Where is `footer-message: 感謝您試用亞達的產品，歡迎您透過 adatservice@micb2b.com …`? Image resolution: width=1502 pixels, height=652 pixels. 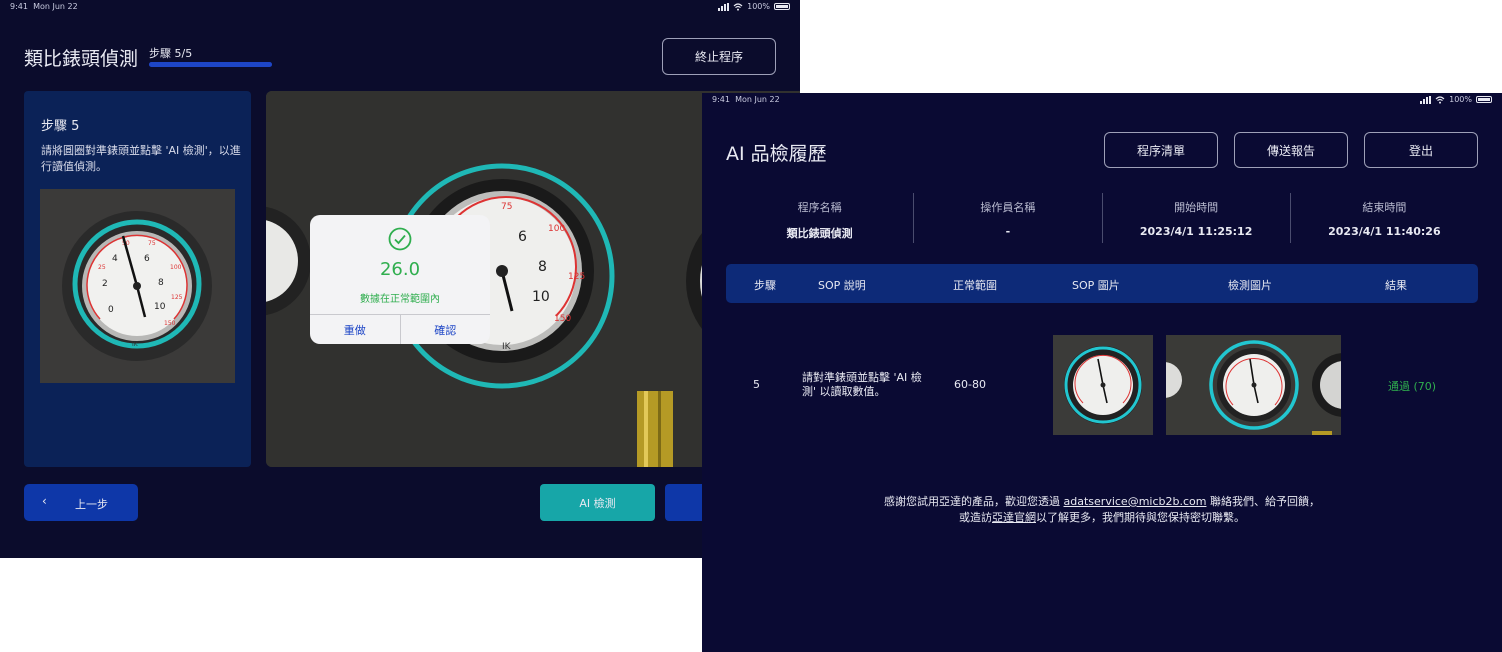 footer-message: 感謝您試用亞達的產品，歡迎您透過 adatservice@micb2b.com … is located at coordinates (1102, 510).